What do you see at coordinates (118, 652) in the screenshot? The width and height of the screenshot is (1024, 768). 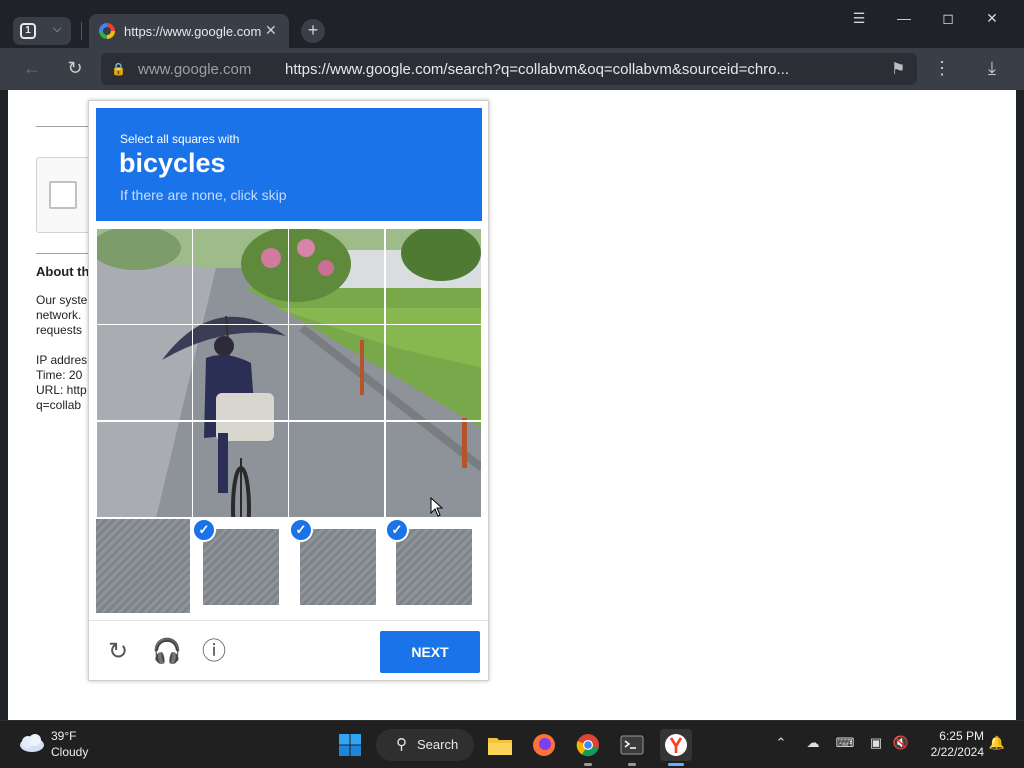 I see `reload-challenge-icon: ↻` at bounding box center [118, 652].